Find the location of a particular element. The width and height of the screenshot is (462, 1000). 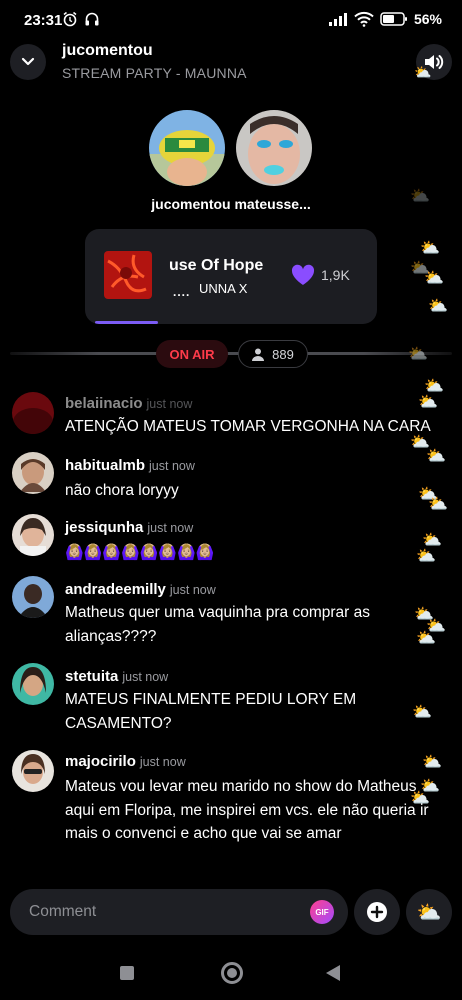

track-title: use Of Hope is located at coordinates (216, 265).